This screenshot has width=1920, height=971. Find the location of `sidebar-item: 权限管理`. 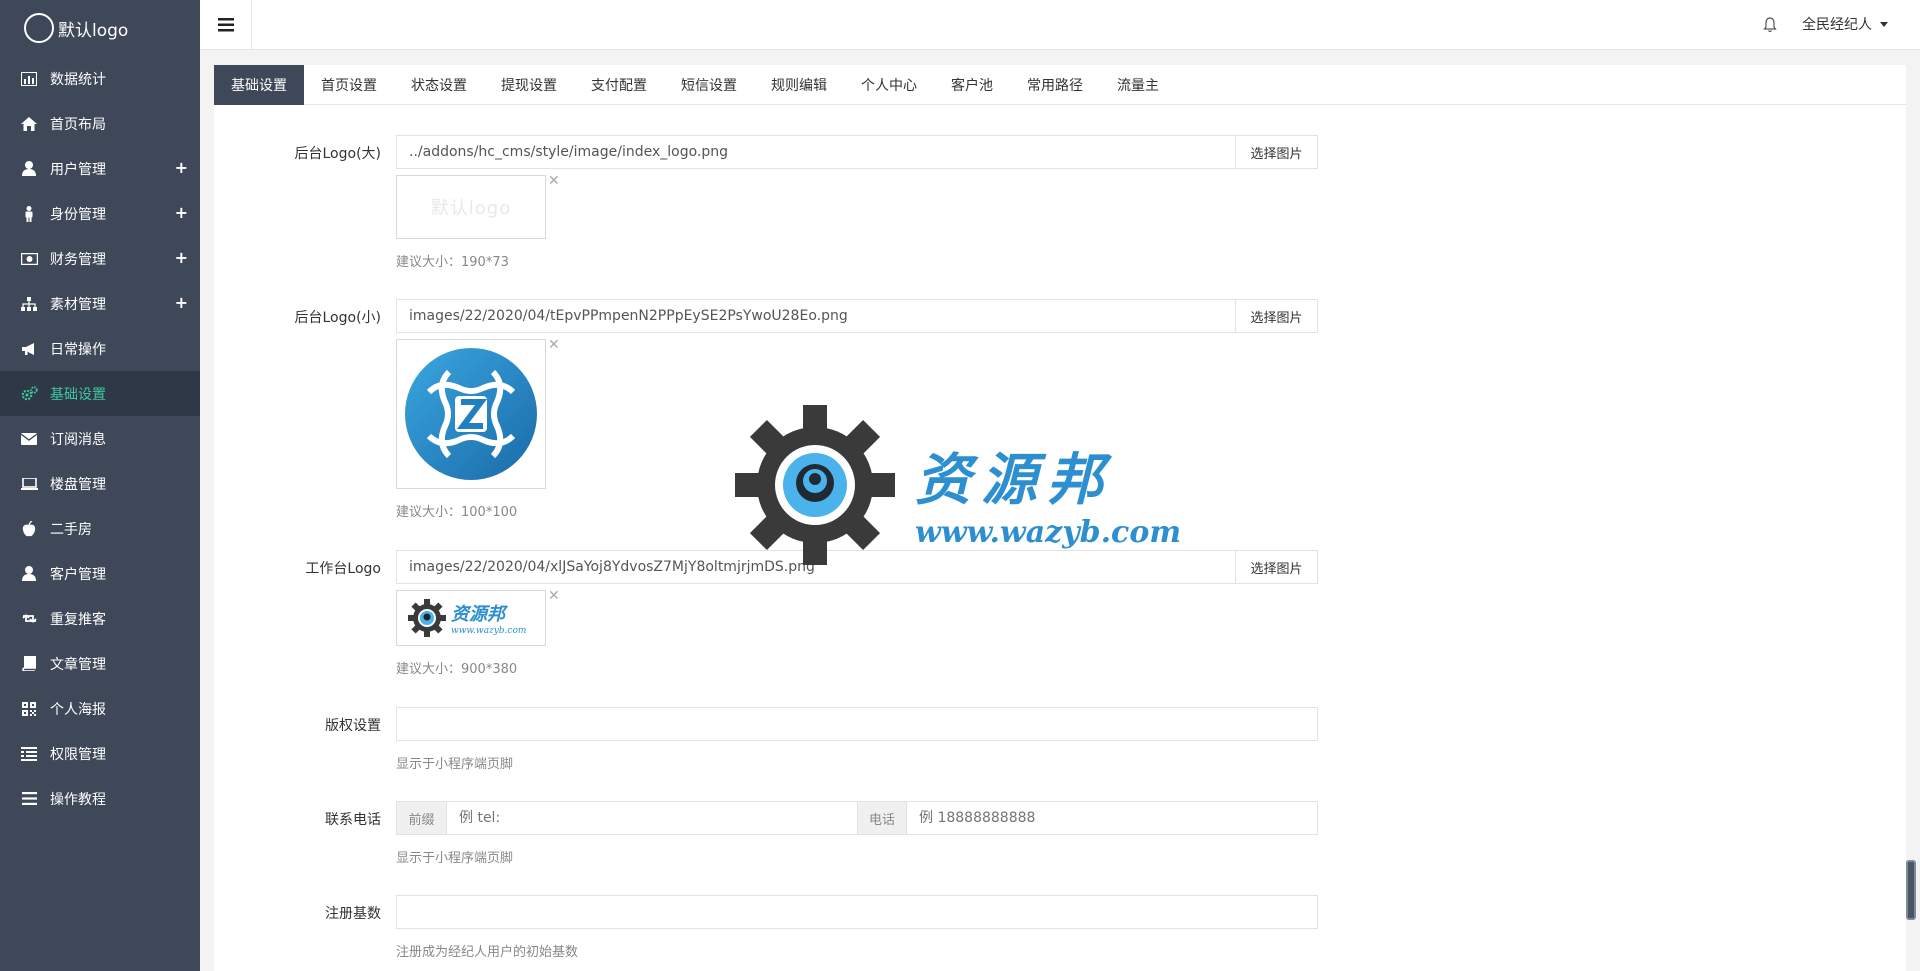

sidebar-item: 权限管理 is located at coordinates (100, 753).